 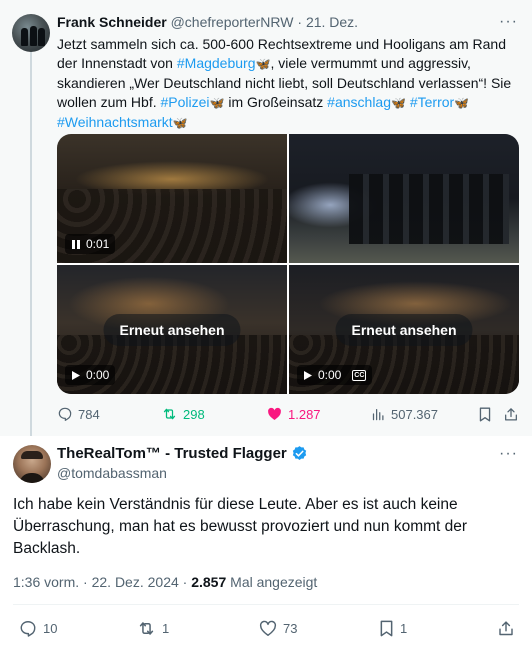 I want to click on repost-button: 298, so click(x=183, y=414).